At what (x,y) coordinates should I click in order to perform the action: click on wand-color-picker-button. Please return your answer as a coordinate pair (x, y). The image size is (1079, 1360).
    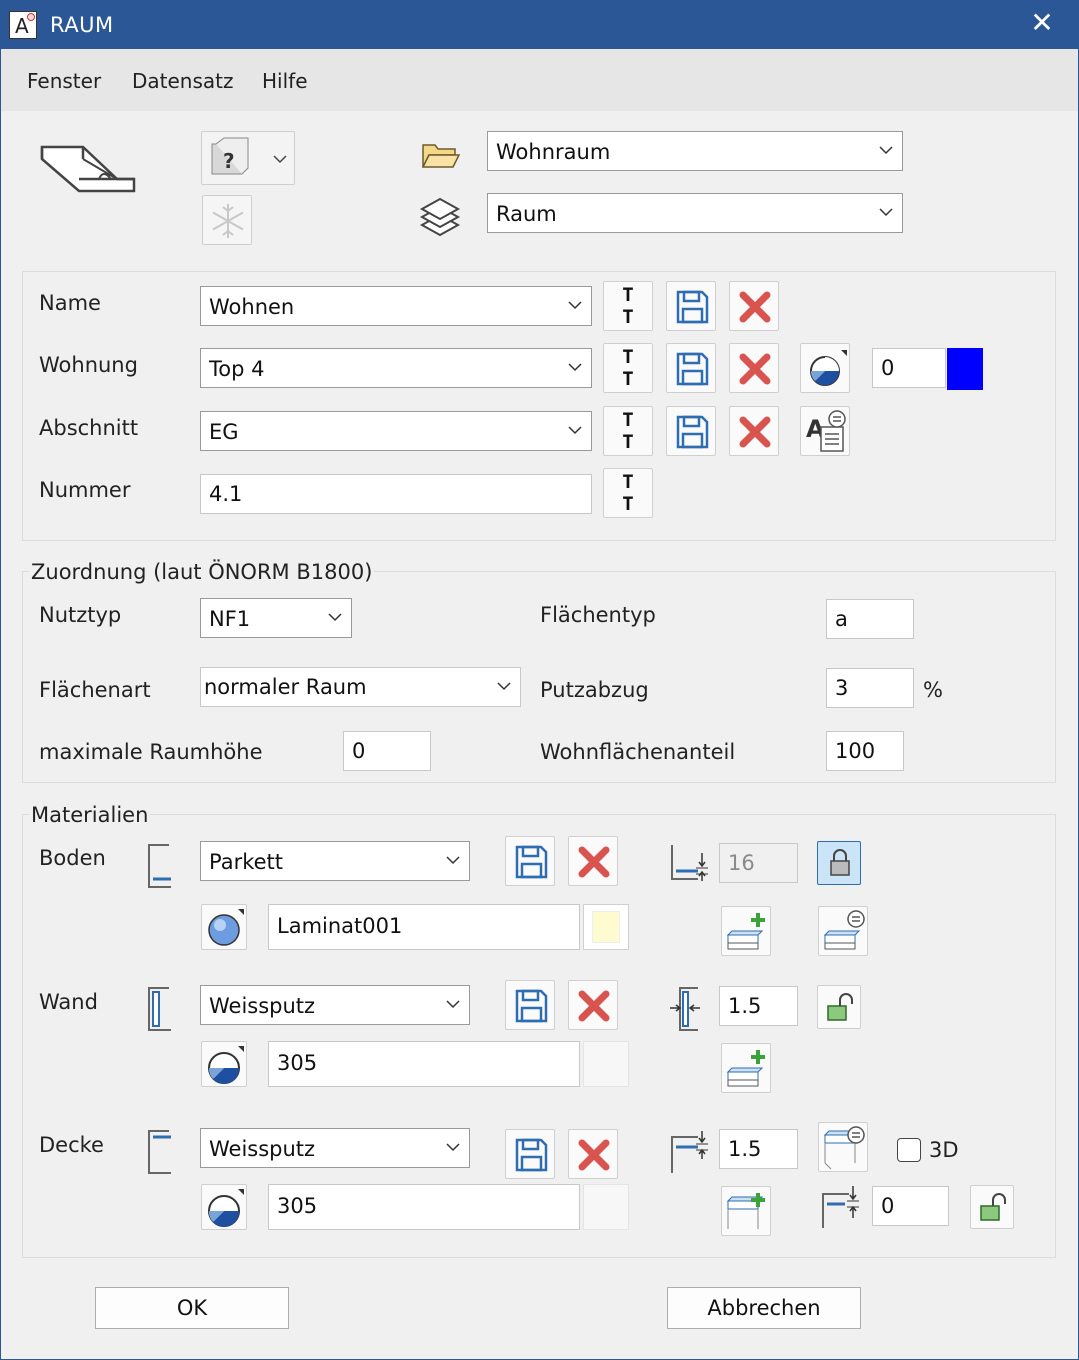
    Looking at the image, I should click on (224, 1064).